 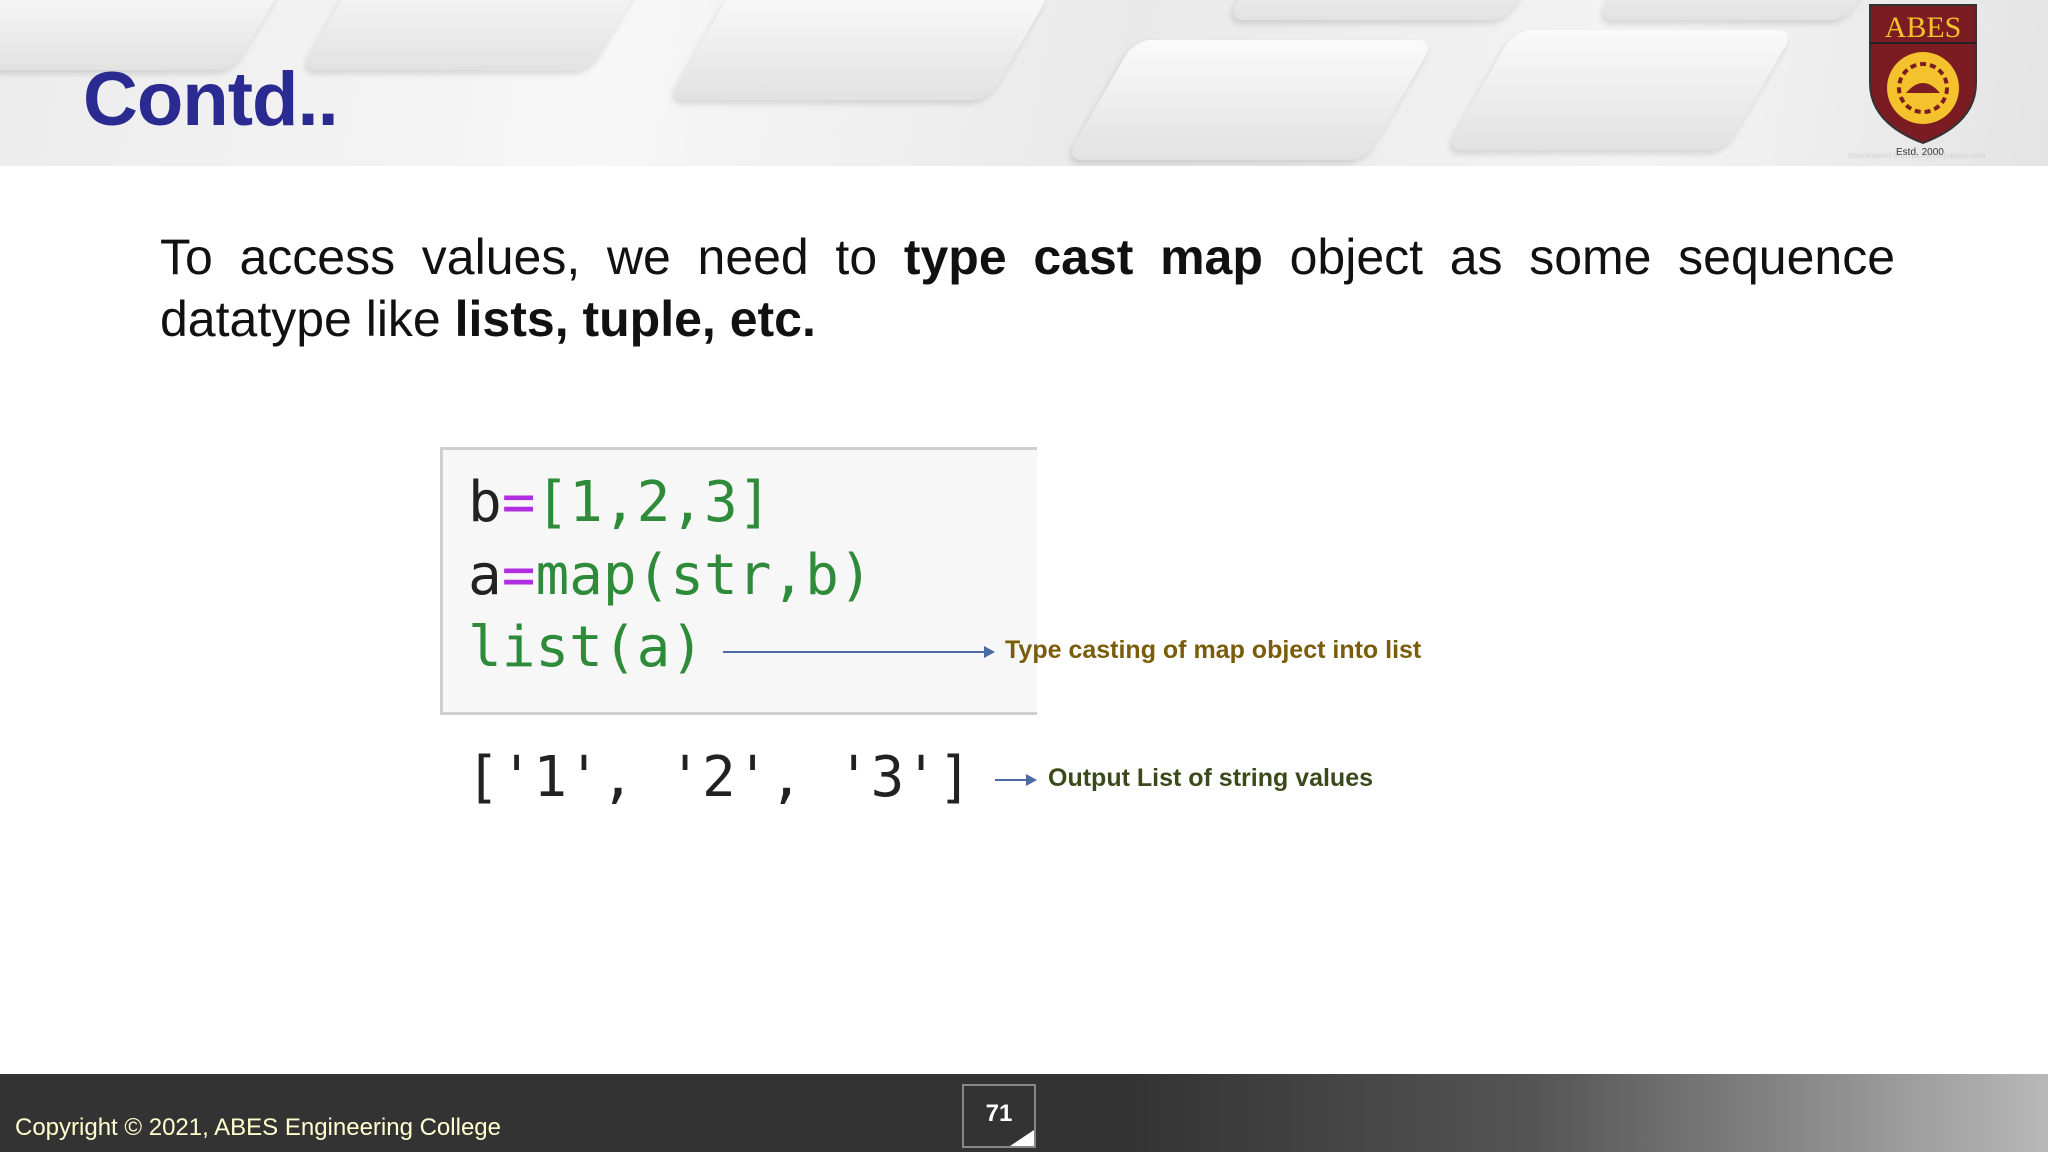 I want to click on watermark: downloaded from pickywallpapers.com, so click(x=1917, y=155).